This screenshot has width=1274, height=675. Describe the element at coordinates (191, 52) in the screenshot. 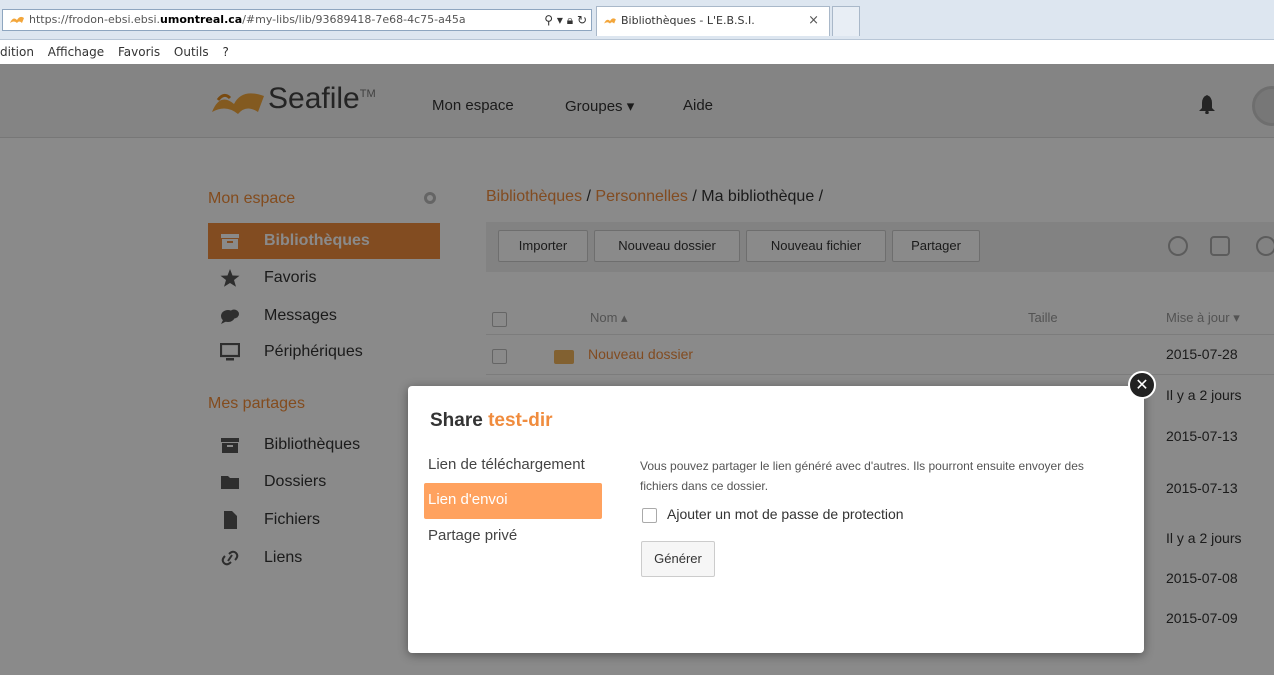

I see `menu-outils: Outils` at that location.